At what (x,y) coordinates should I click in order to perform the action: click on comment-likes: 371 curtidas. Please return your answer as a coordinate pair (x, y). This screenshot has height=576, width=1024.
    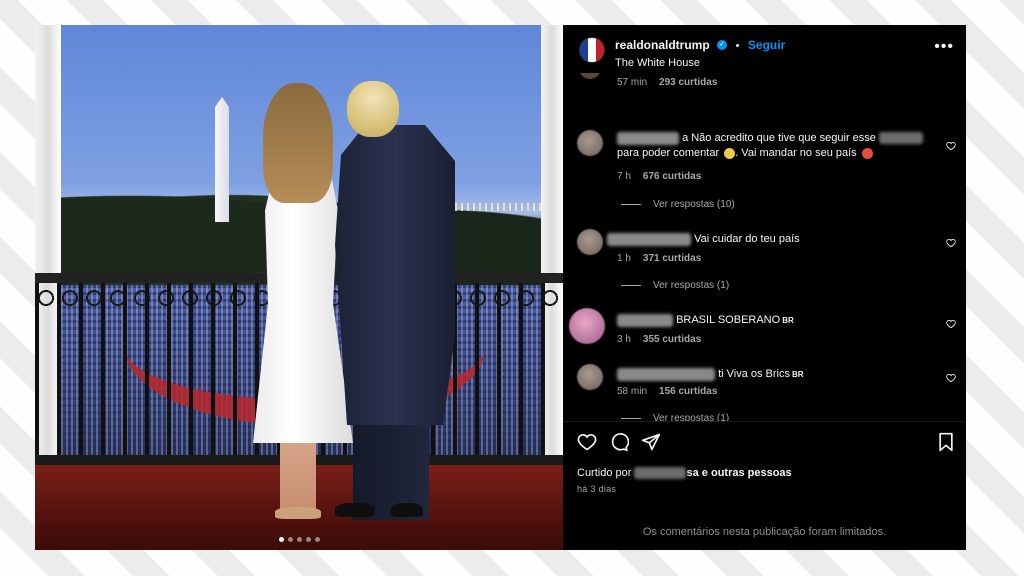
    Looking at the image, I should click on (672, 258).